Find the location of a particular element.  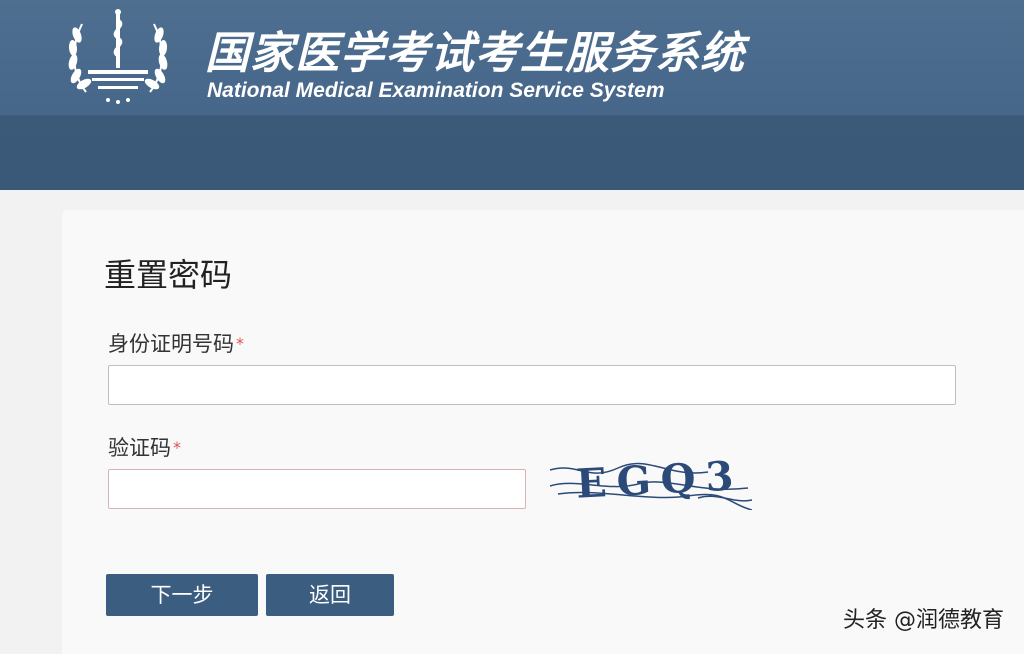

id-number-label: 身份证明号码 * is located at coordinates (176, 344).